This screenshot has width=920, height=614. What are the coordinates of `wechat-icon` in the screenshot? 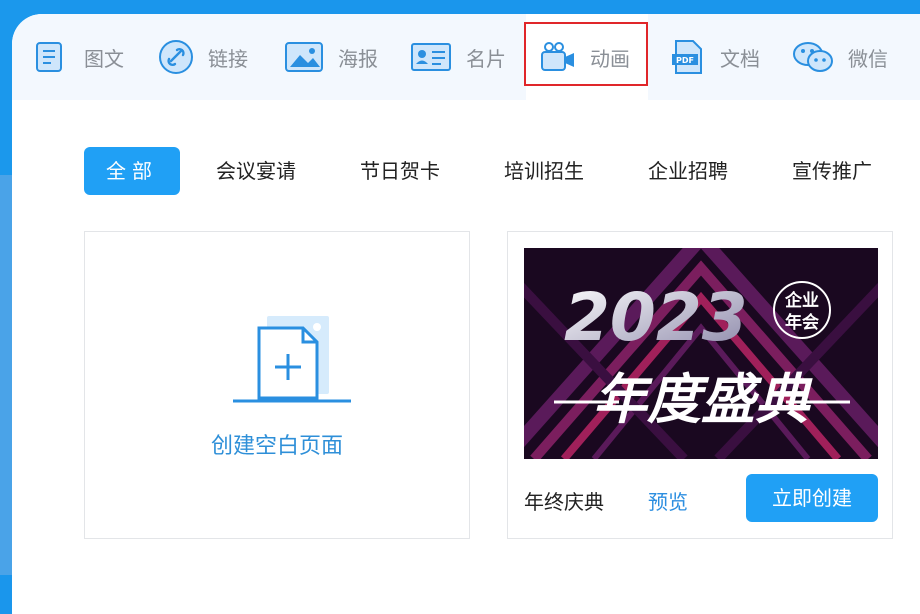 It's located at (813, 57).